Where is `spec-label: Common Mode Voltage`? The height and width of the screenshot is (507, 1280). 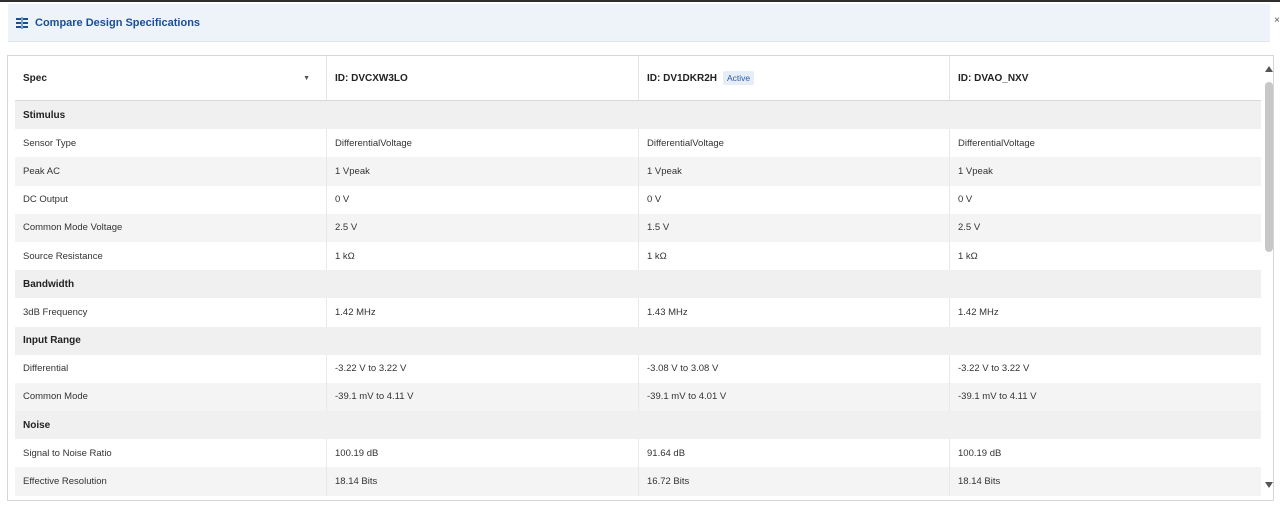 spec-label: Common Mode Voltage is located at coordinates (171, 227).